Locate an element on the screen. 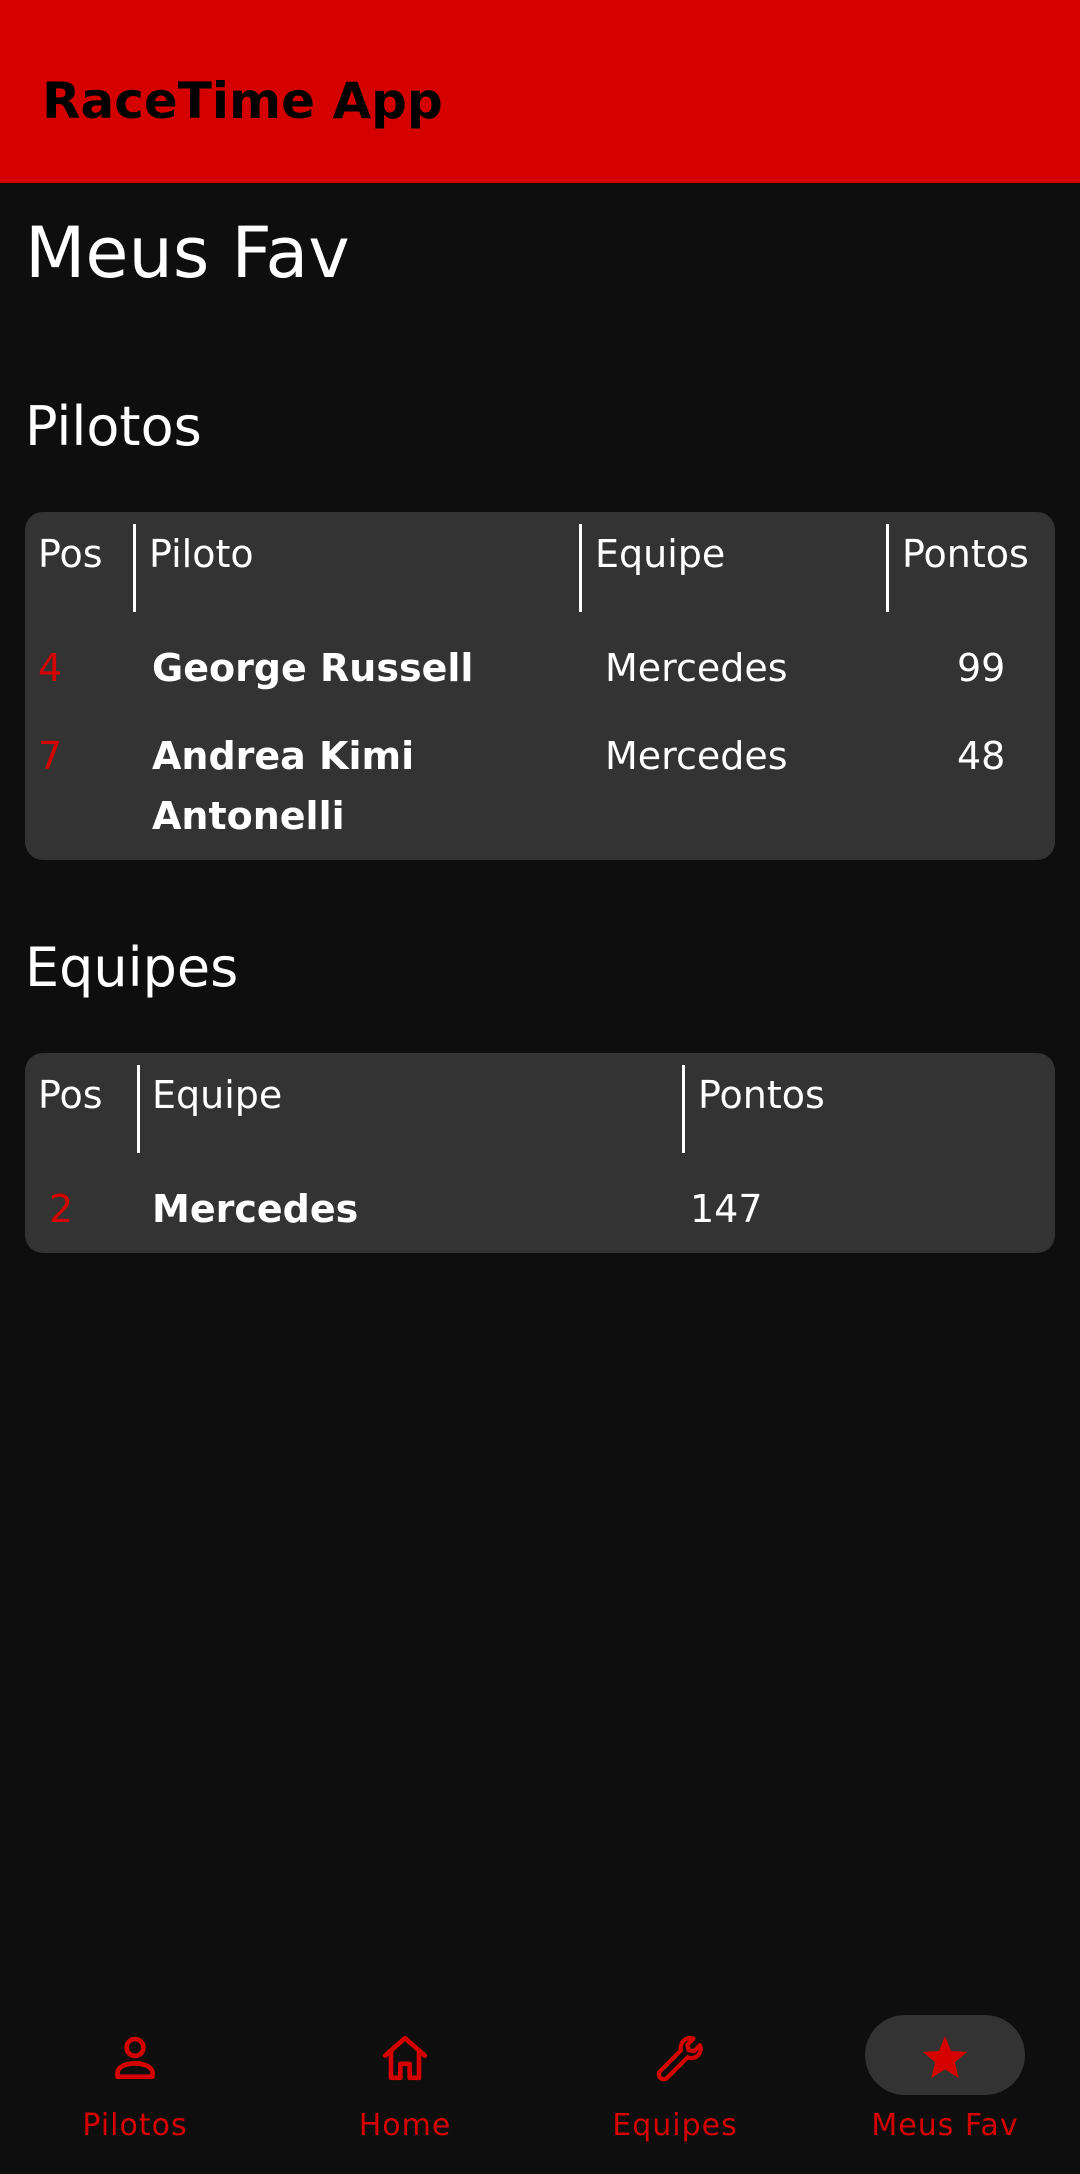 Image resolution: width=1080 pixels, height=2174 pixels. row-piloto-name: Andrea Kimi is located at coordinates (283, 756).